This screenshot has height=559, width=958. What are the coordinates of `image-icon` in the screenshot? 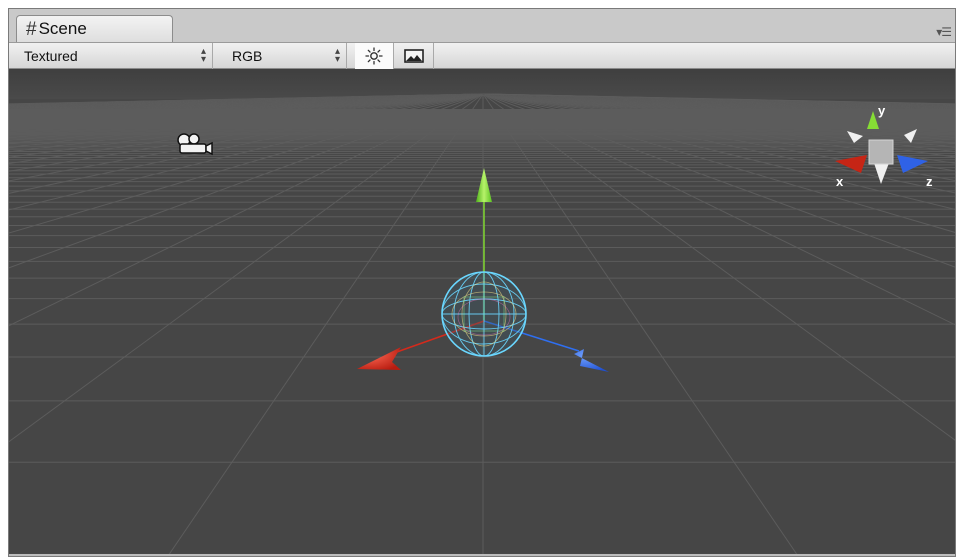 It's located at (414, 56).